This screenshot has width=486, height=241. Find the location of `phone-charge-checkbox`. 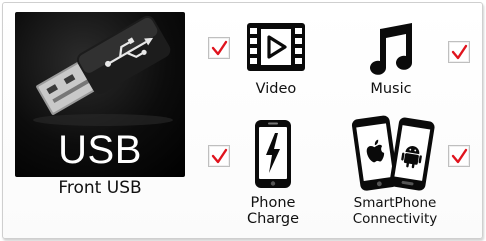

phone-charge-checkbox is located at coordinates (219, 156).